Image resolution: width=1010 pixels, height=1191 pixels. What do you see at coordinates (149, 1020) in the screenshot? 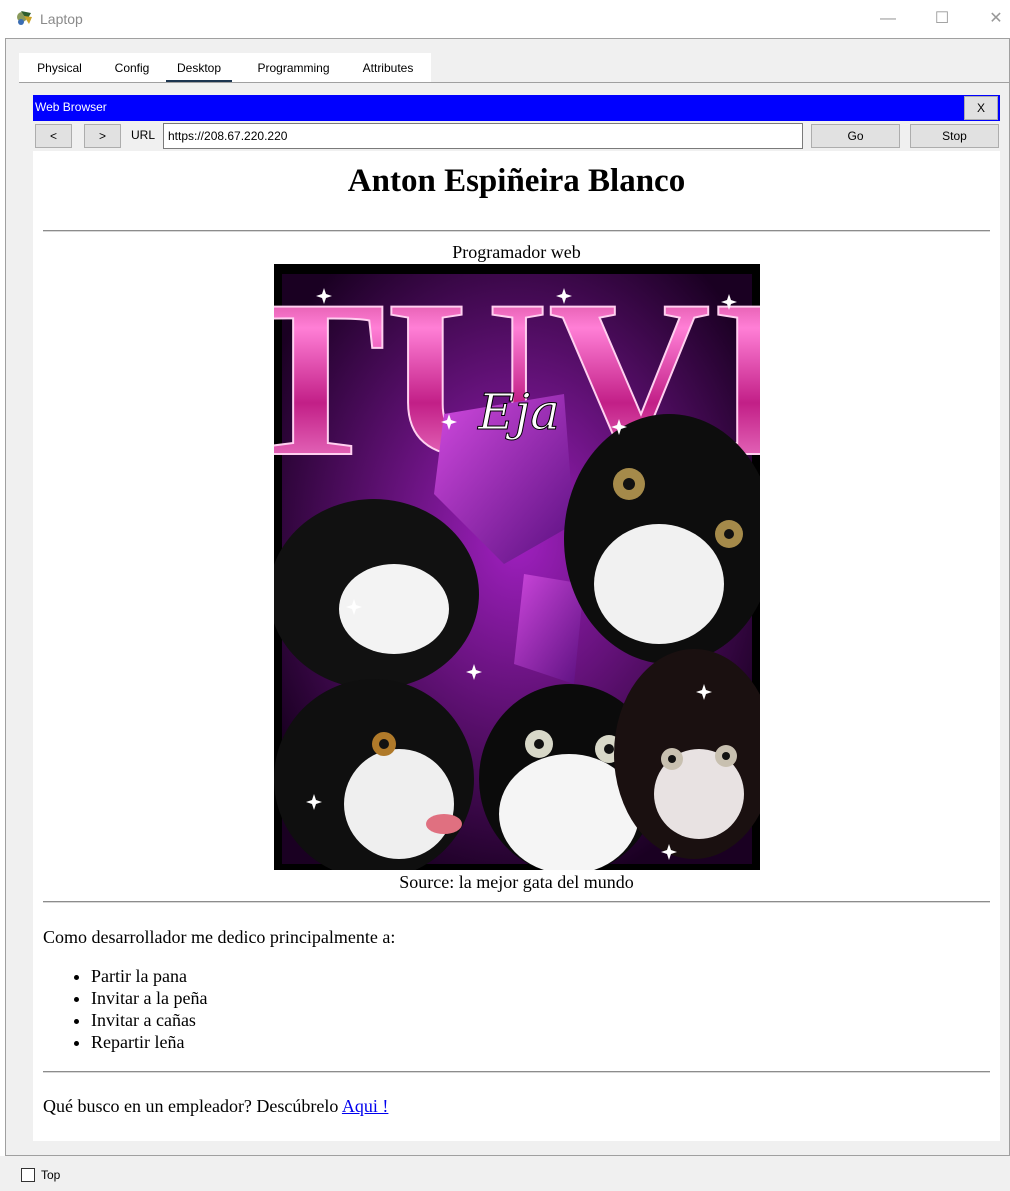
I see `skill-item: Invitar a cañas` at bounding box center [149, 1020].